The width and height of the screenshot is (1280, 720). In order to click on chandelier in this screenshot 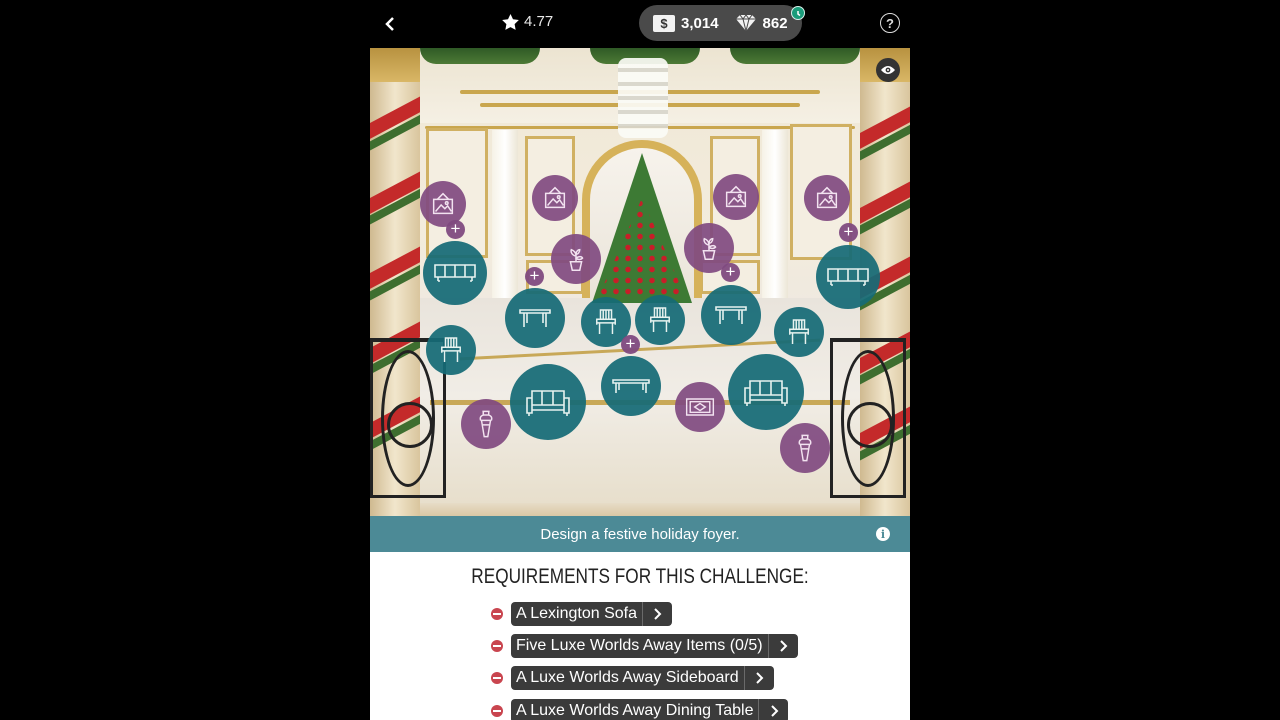, I will do `click(643, 98)`.